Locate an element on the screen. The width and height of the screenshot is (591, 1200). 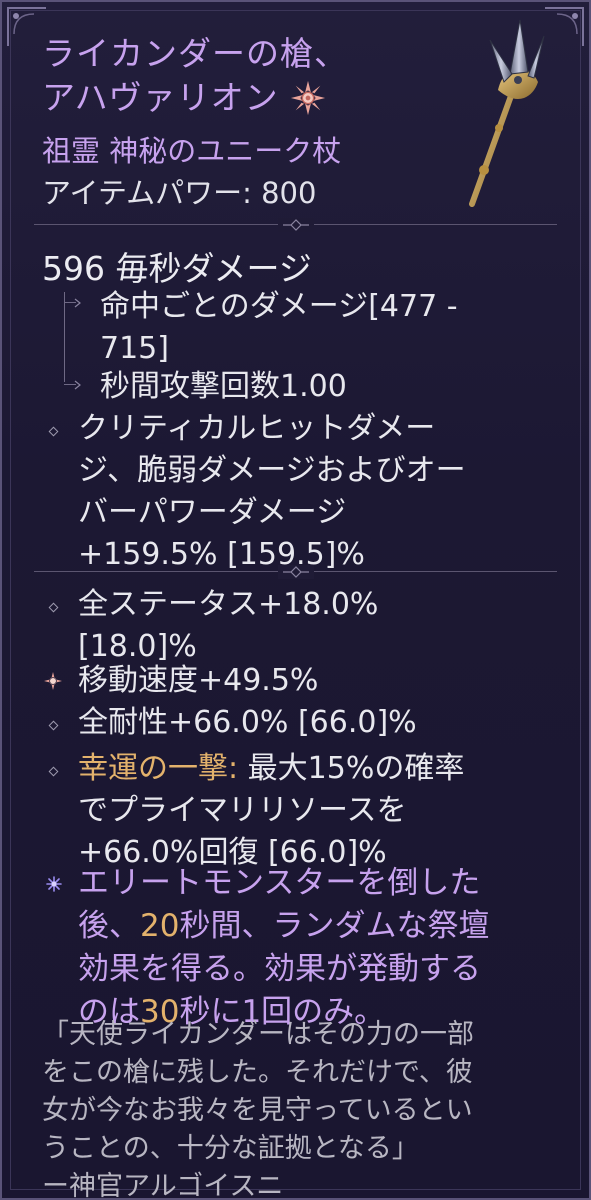
unique-power-star-icon is located at coordinates (54, 884).